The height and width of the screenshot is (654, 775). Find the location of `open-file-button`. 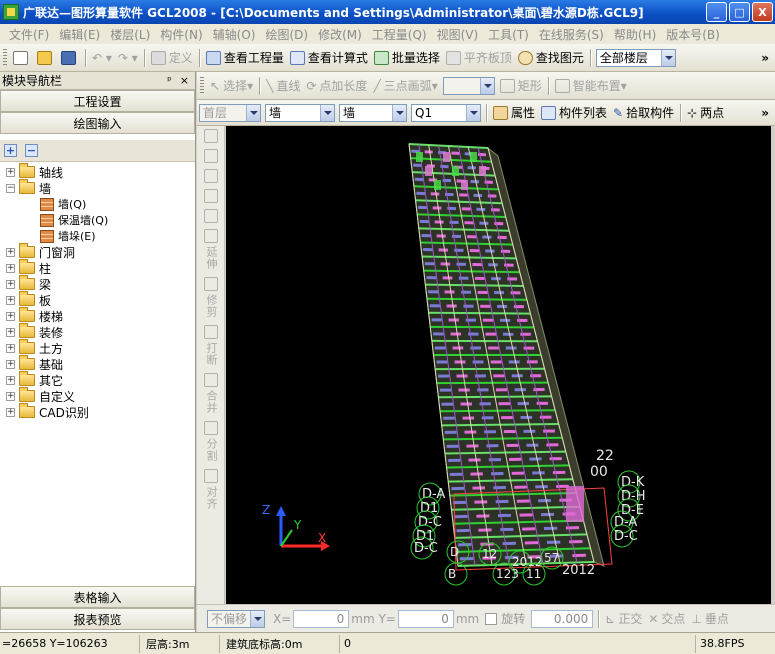

open-file-button is located at coordinates (46, 58).